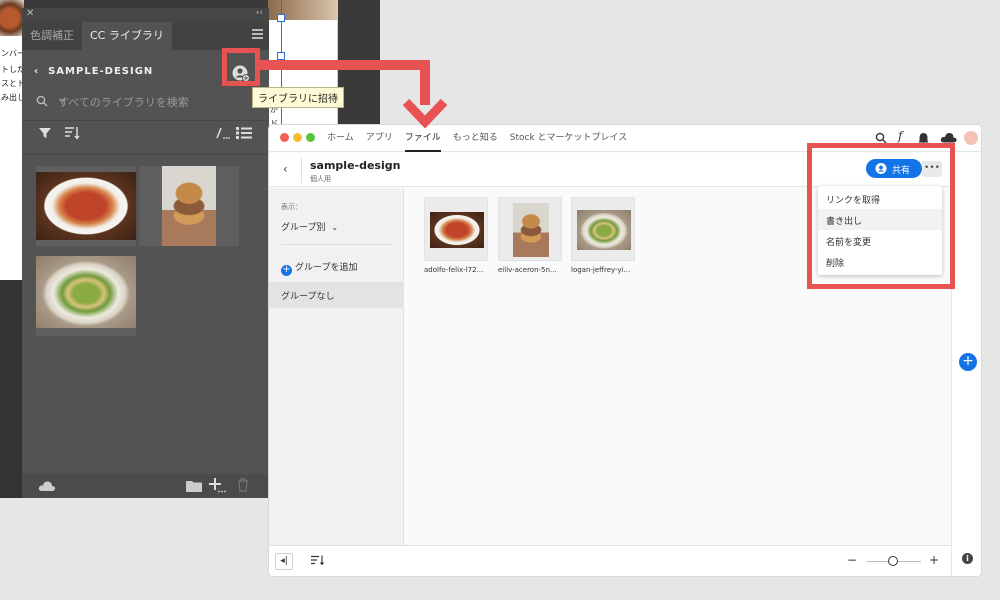 This screenshot has height=600, width=1000. Describe the element at coordinates (12, 18) in the screenshot. I see `document-photo` at that location.